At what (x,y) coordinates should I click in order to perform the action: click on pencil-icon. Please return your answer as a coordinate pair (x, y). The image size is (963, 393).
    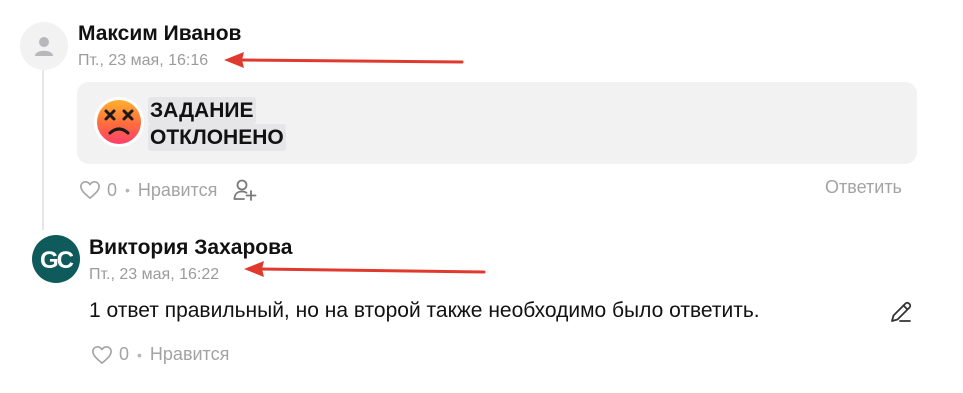
    Looking at the image, I should click on (901, 312).